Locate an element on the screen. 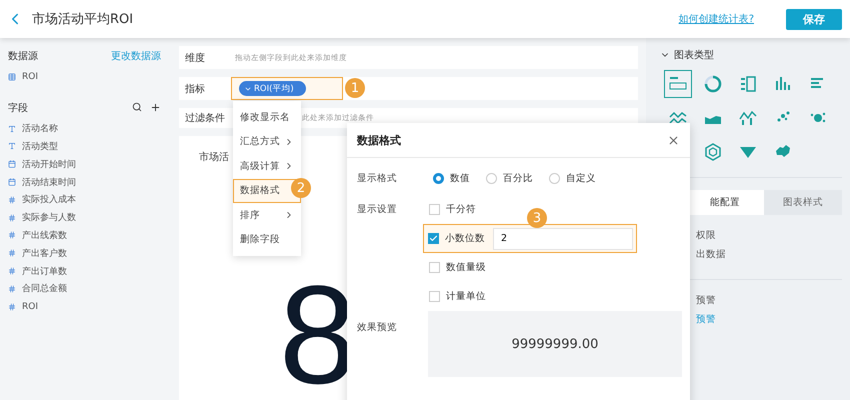 Image resolution: width=850 pixels, height=400 pixels. filter-label: 过滤条件 is located at coordinates (205, 118).